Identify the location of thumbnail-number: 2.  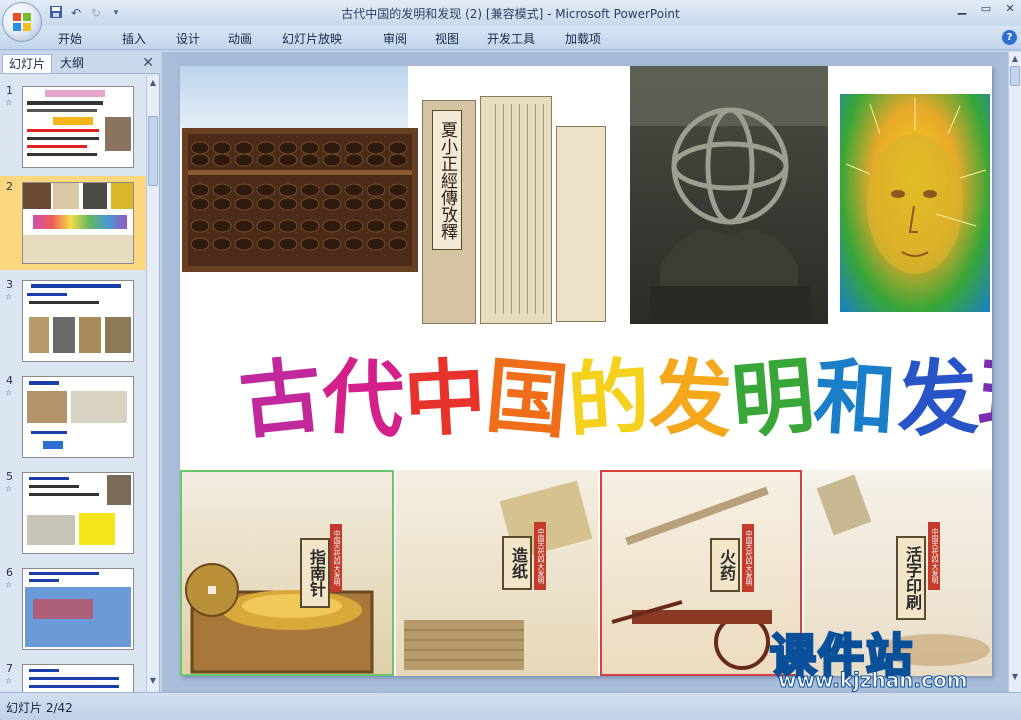
(9, 186).